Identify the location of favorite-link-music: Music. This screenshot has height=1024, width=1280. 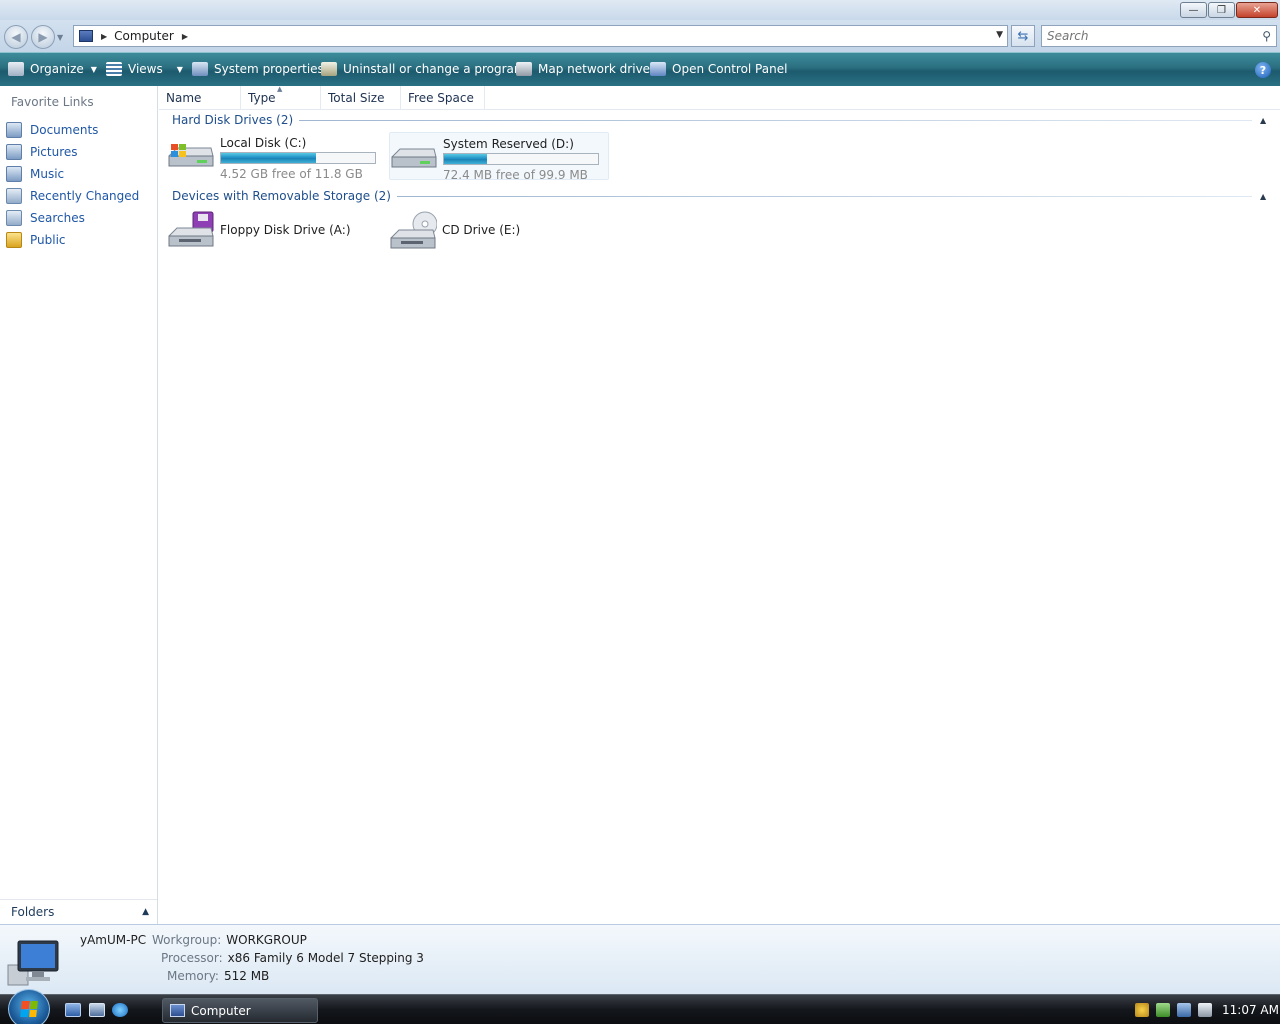
(72, 174).